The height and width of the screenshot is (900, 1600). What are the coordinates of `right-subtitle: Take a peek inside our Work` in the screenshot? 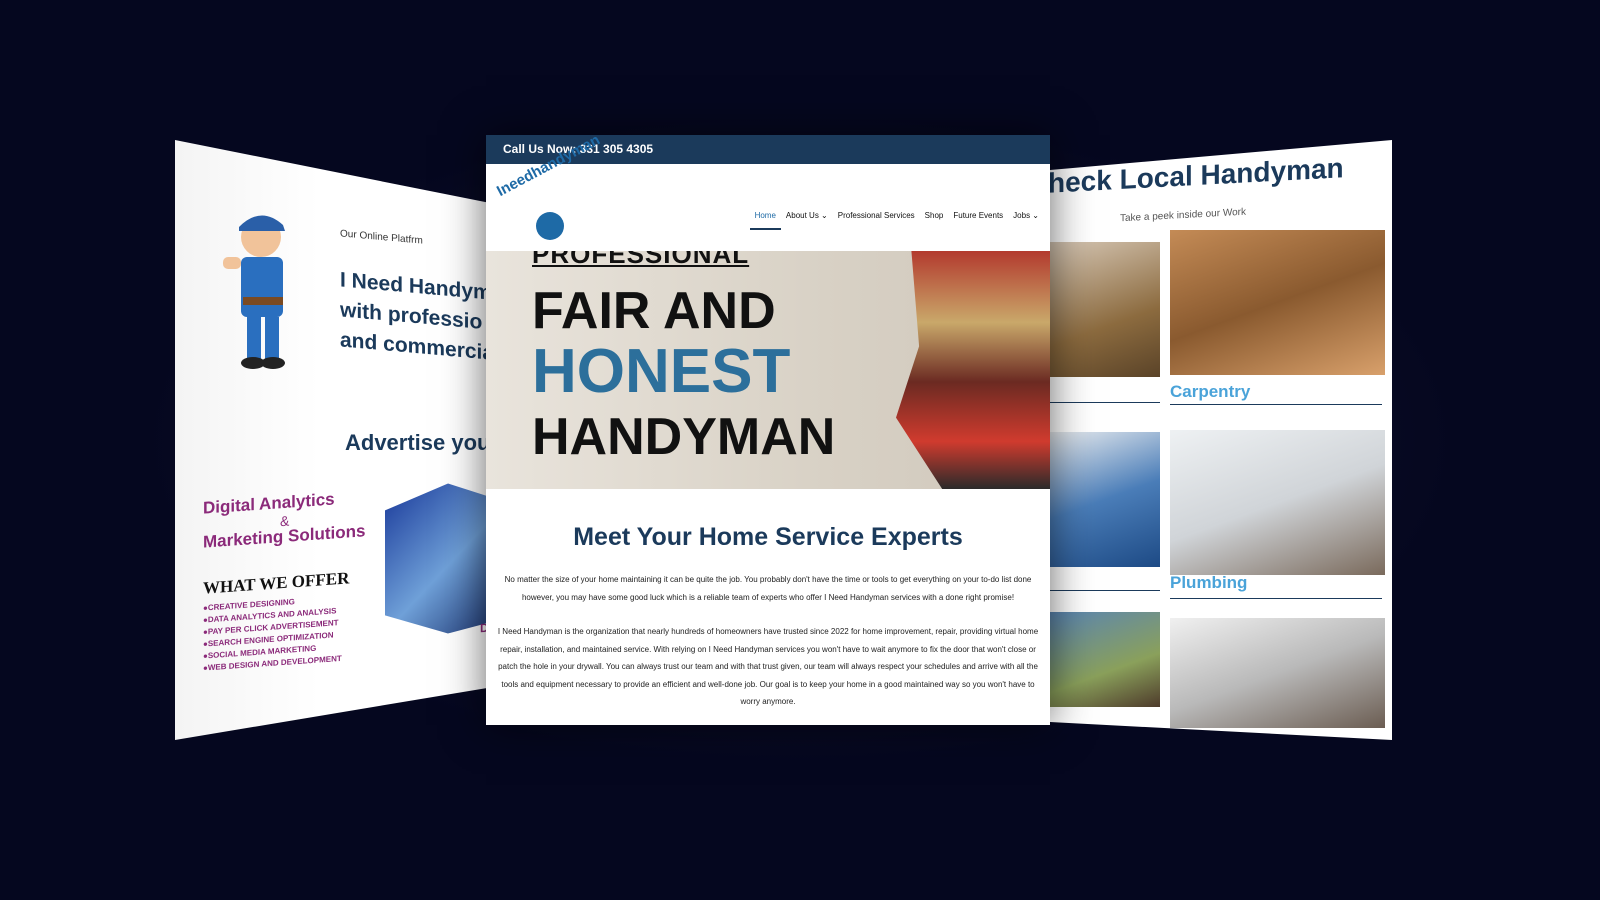 It's located at (1183, 215).